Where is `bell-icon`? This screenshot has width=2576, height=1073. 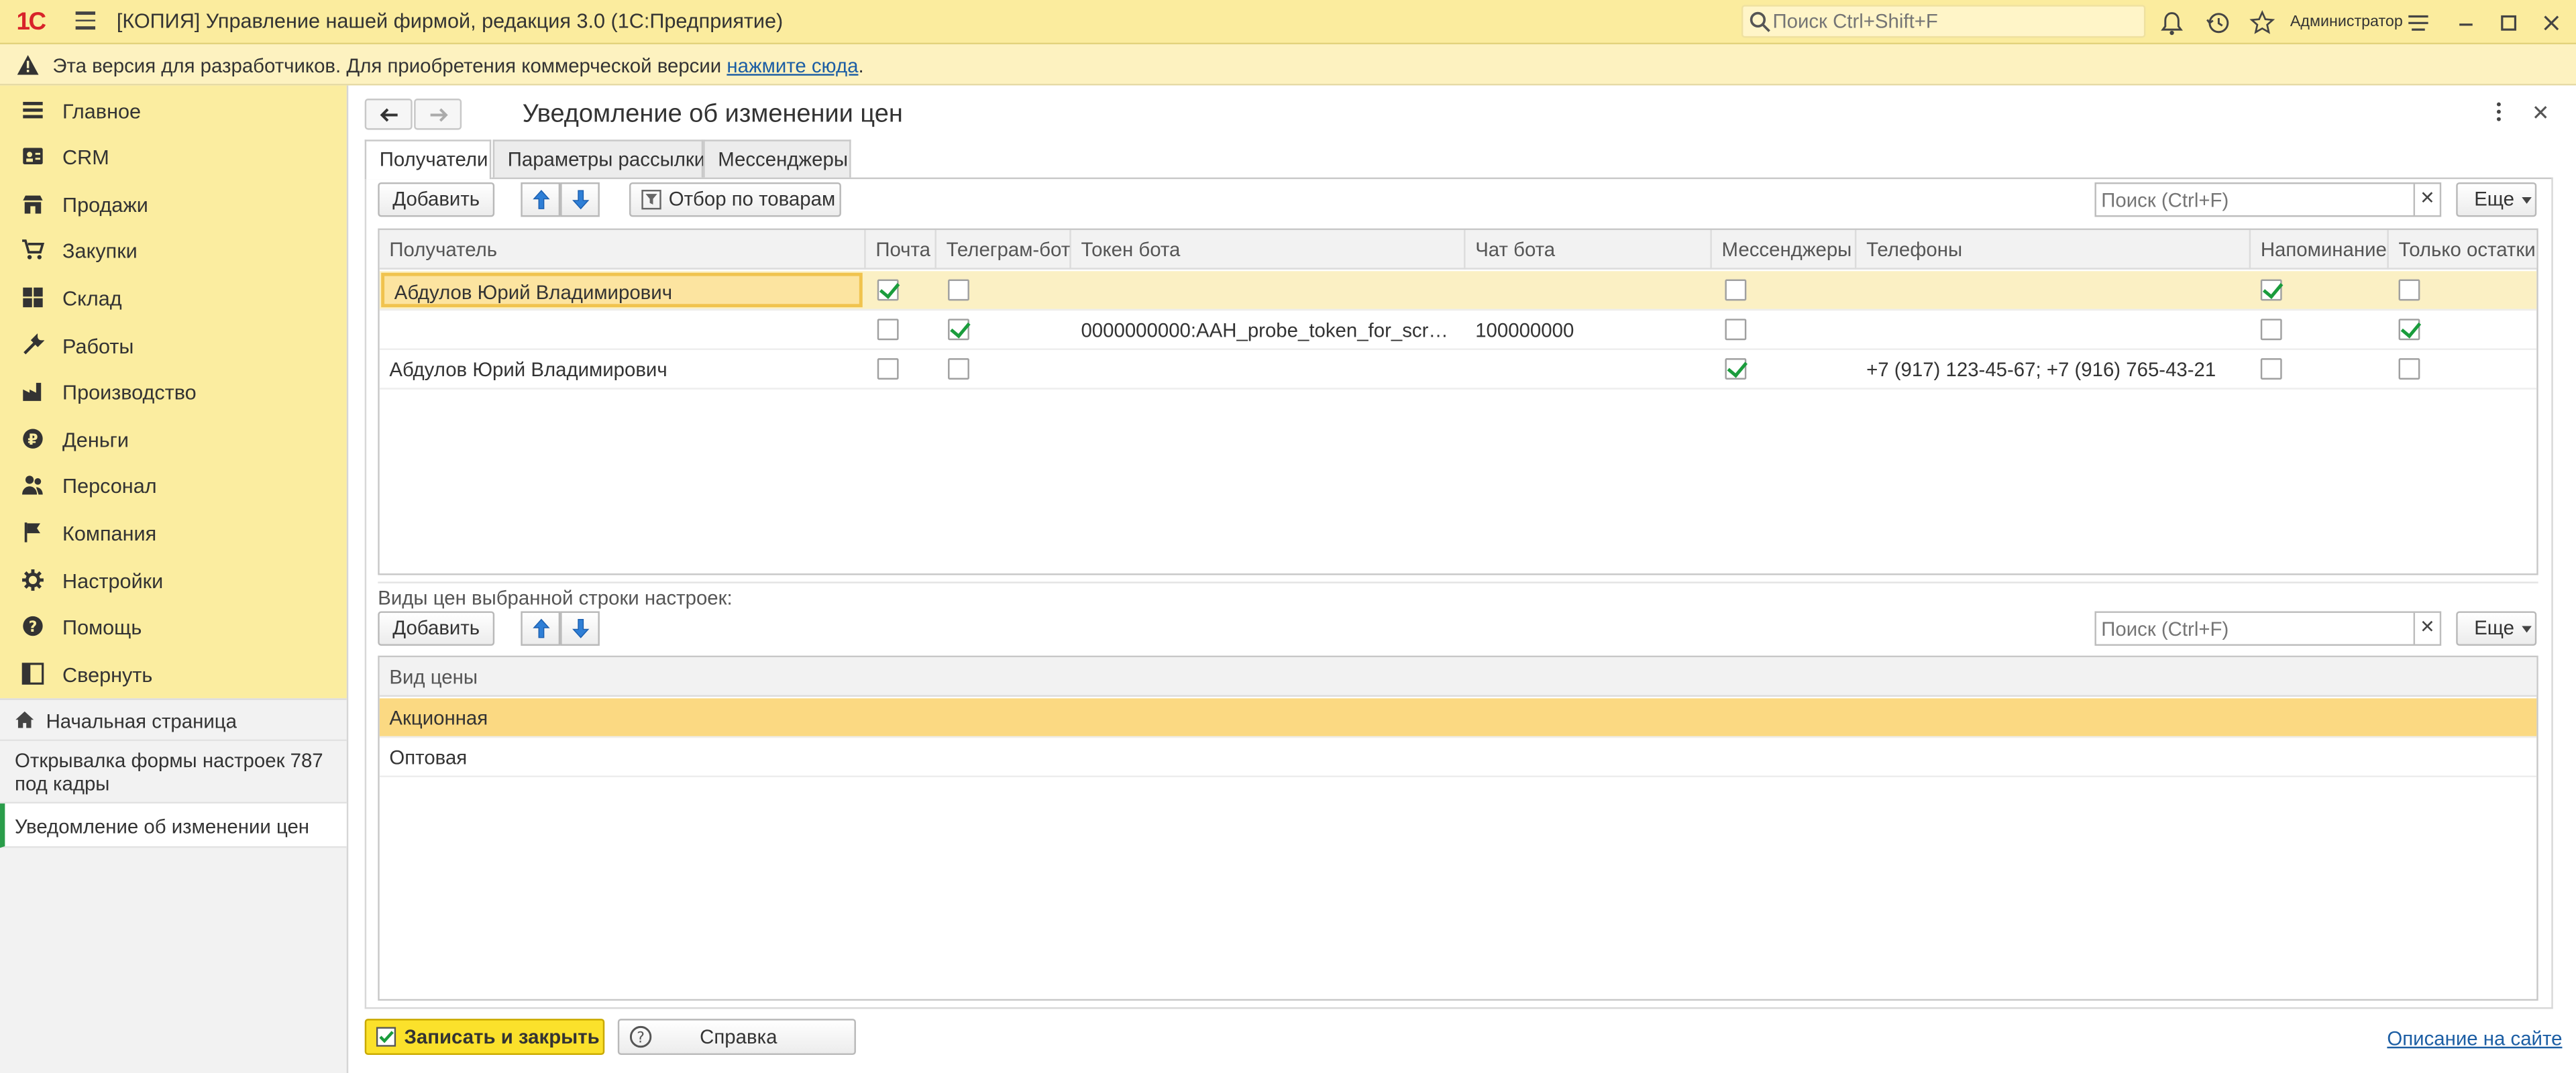
bell-icon is located at coordinates (2172, 23).